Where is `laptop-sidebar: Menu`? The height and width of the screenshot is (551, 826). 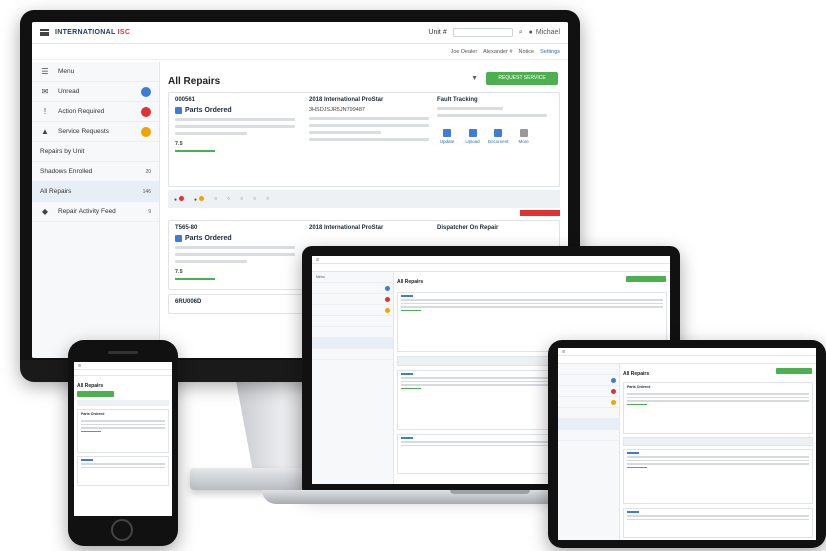 laptop-sidebar: Menu is located at coordinates (353, 378).